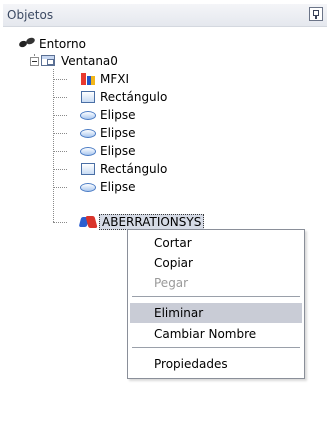 This screenshot has height=423, width=332. I want to click on menu-item-copy: Copiar, so click(216, 263).